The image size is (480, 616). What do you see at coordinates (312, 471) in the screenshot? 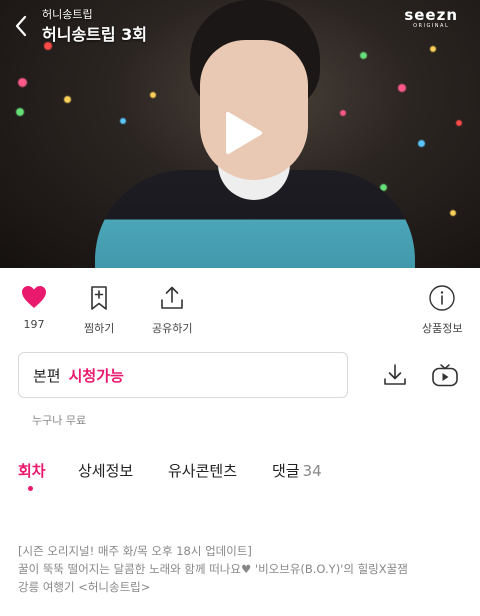
I see `comment-count: 34` at bounding box center [312, 471].